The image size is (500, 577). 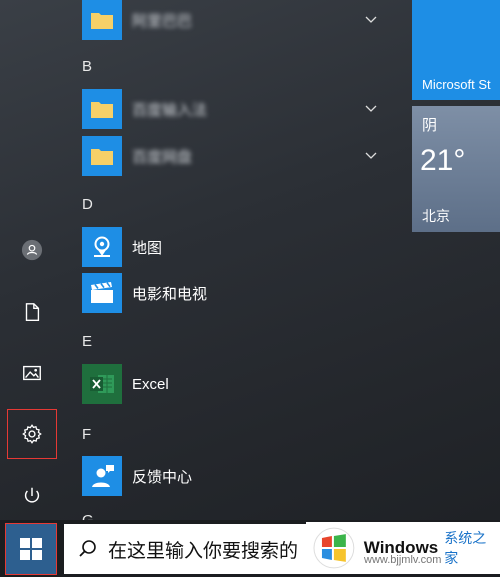 I want to click on app-label: 百度网盘, so click(x=162, y=157).